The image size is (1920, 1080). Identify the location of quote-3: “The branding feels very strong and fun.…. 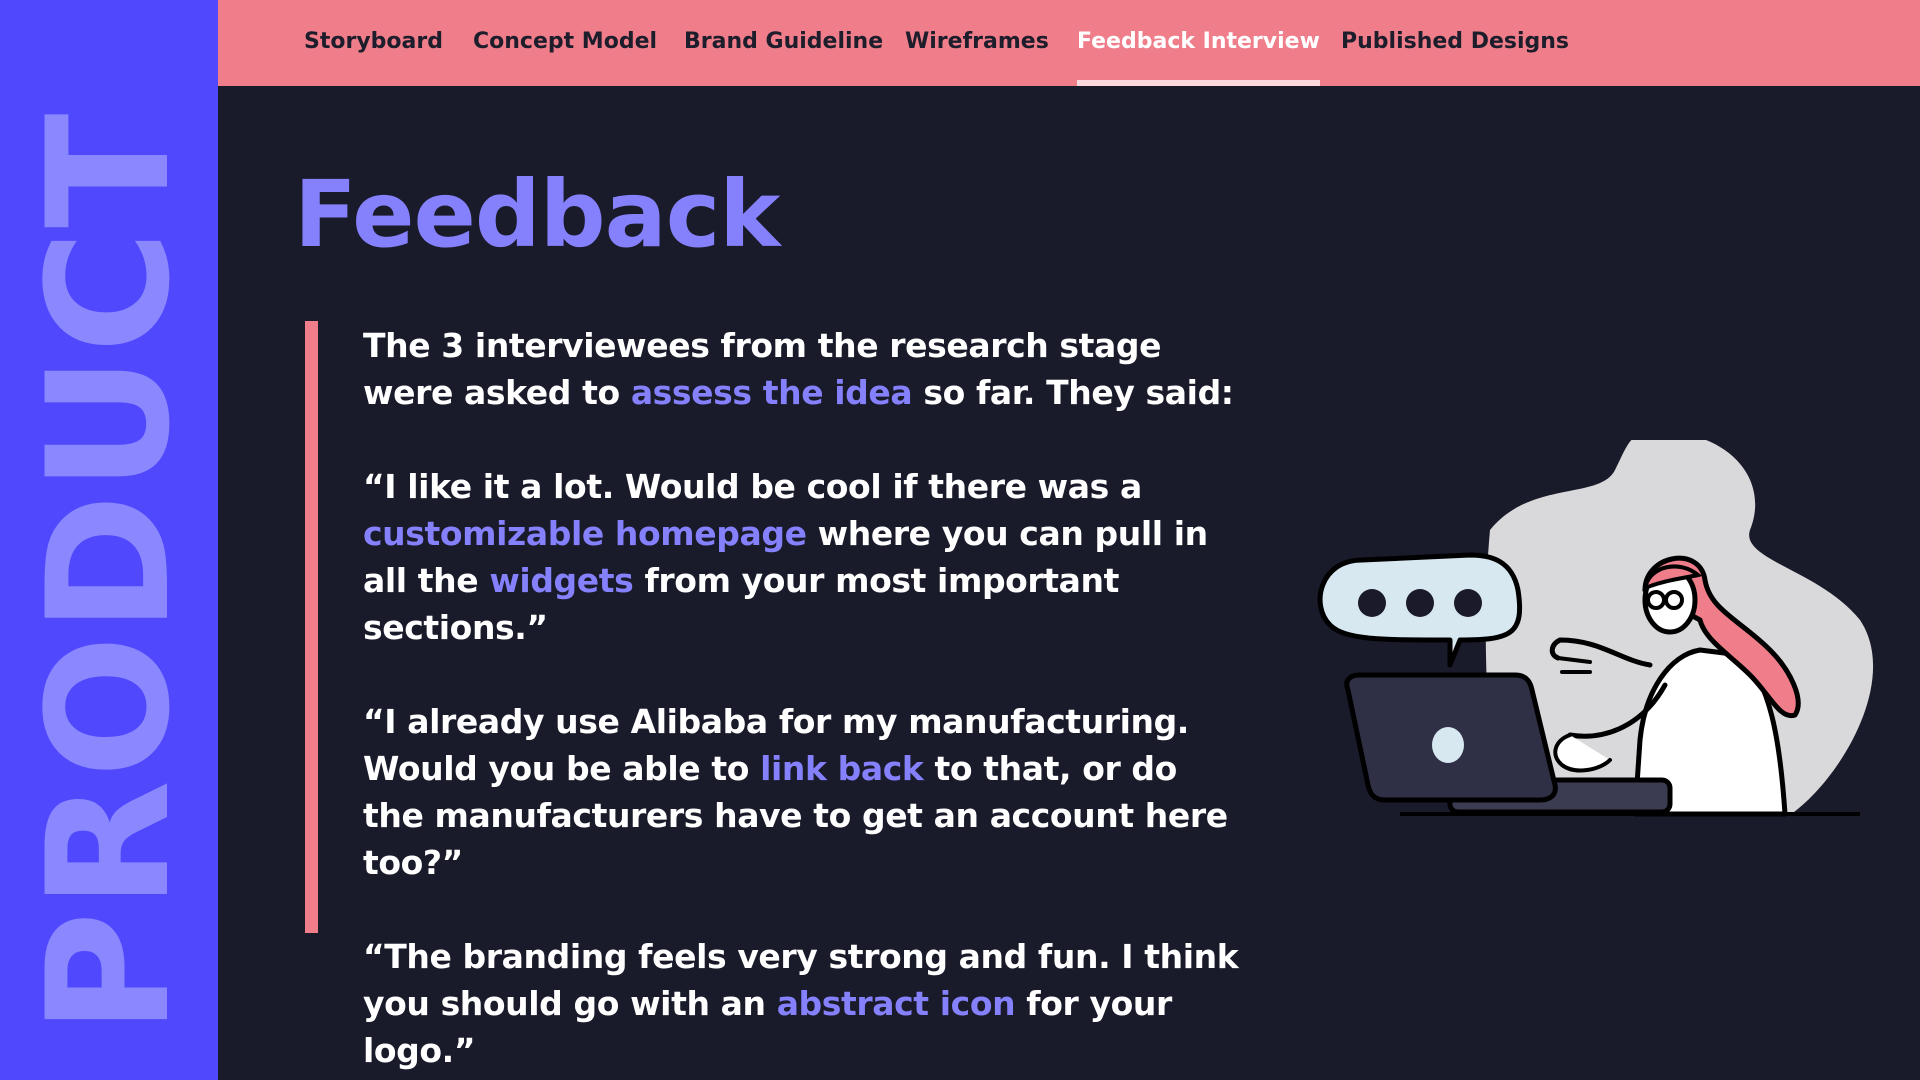
(803, 1003).